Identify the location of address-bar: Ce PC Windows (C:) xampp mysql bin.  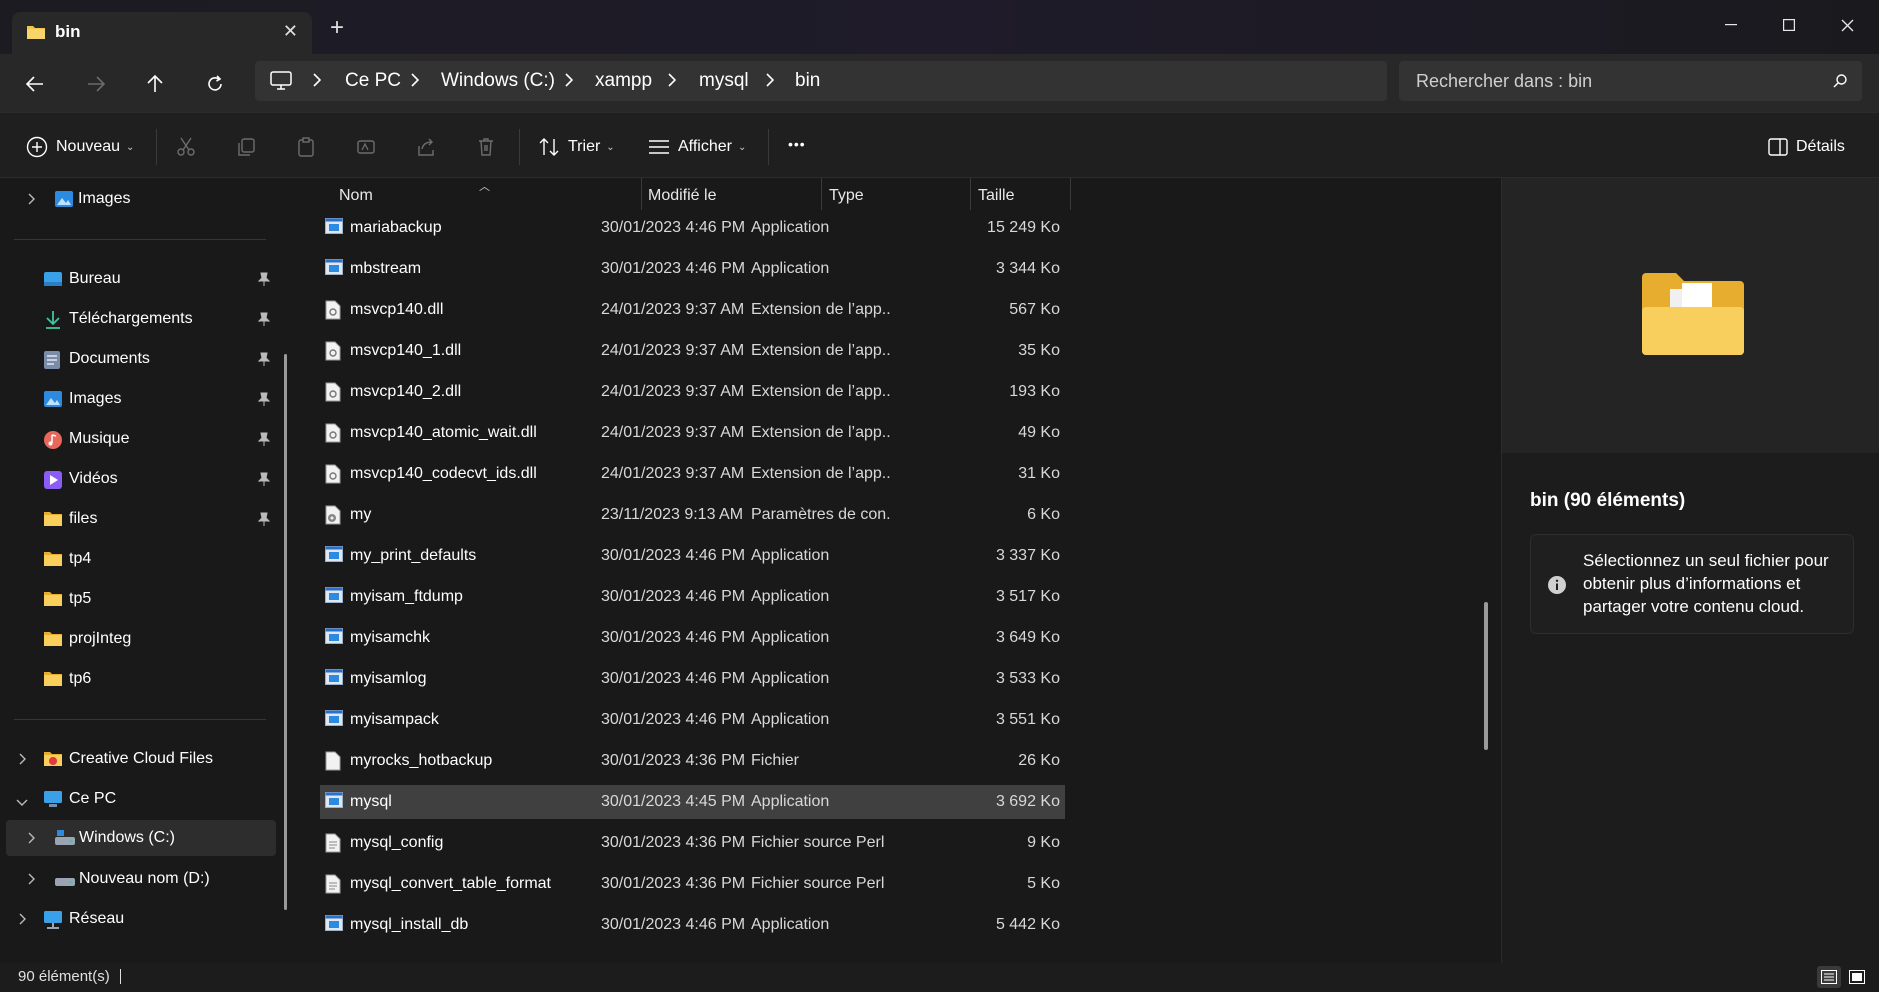
(821, 81).